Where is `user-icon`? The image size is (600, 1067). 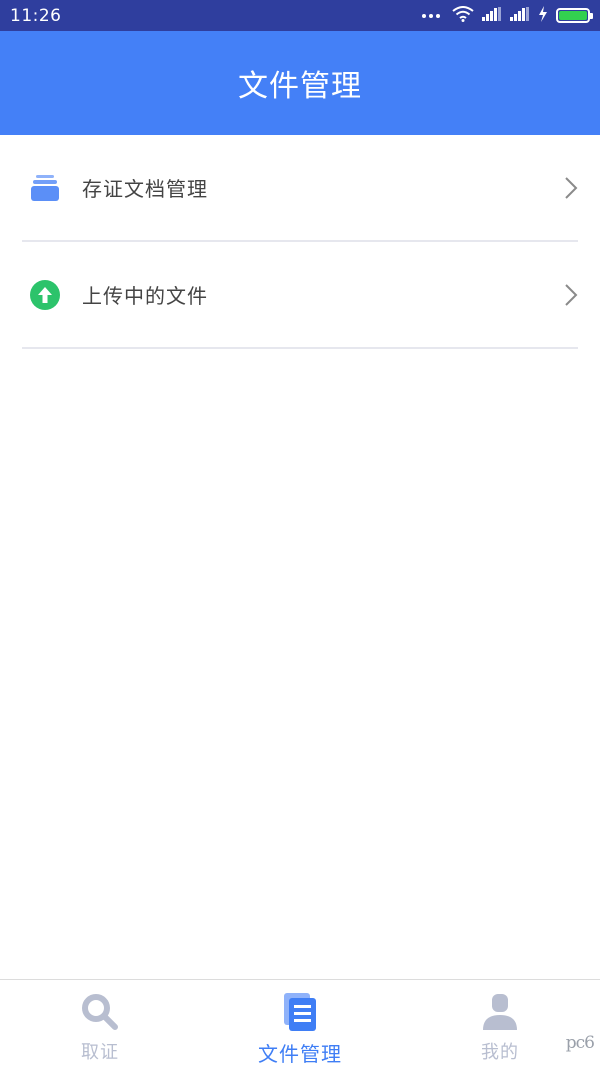
user-icon is located at coordinates (500, 1012).